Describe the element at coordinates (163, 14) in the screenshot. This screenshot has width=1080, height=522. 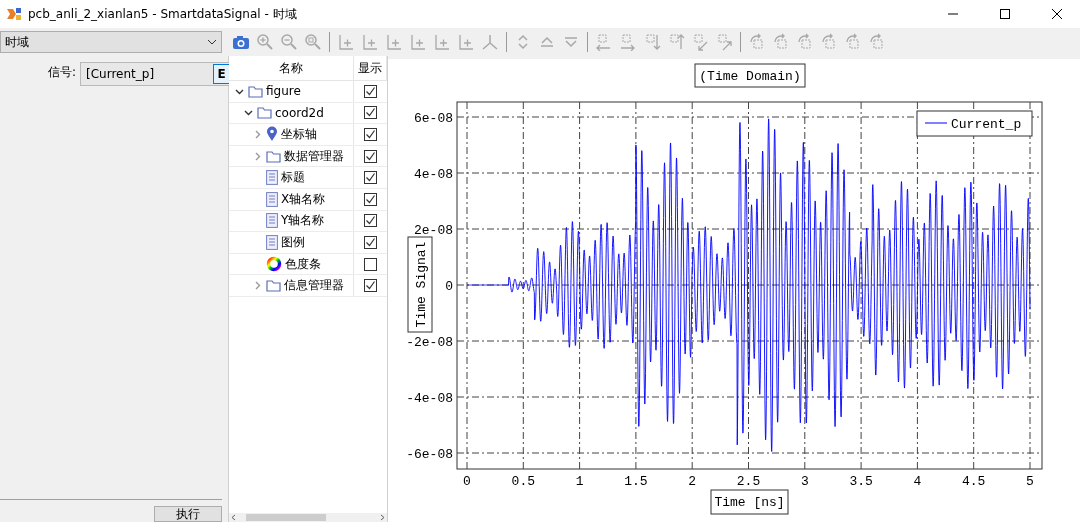
I see `window-title: pcb_anli_2_xianlan5 - SmartdataSignal - 时域` at that location.